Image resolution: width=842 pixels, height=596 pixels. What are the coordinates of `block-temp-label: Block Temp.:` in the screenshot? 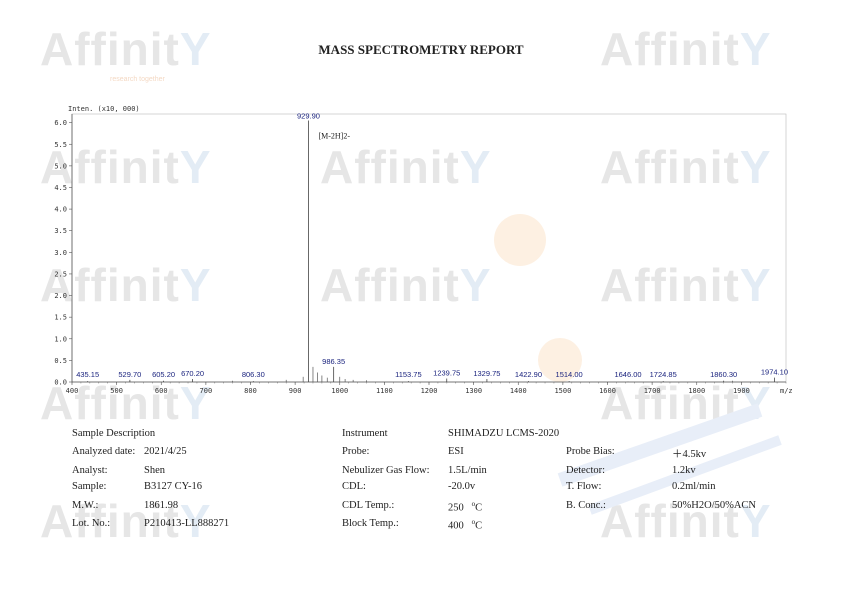 It's located at (370, 523).